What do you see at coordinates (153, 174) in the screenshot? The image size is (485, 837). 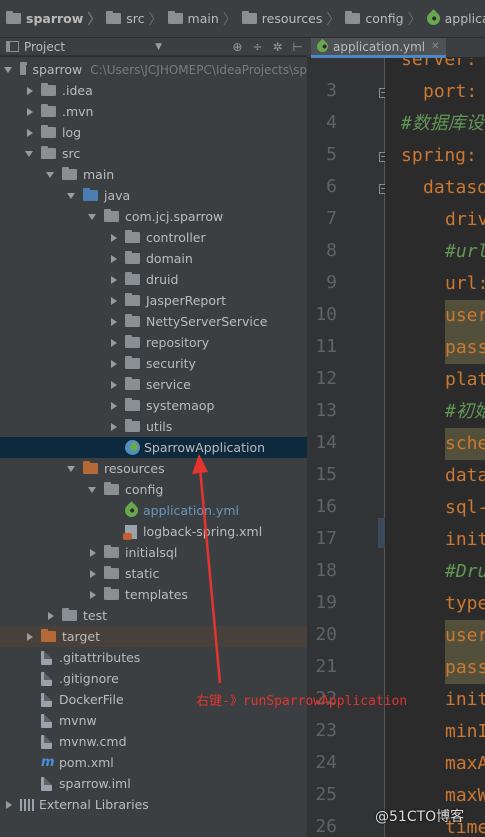 I see `tree-item: main` at bounding box center [153, 174].